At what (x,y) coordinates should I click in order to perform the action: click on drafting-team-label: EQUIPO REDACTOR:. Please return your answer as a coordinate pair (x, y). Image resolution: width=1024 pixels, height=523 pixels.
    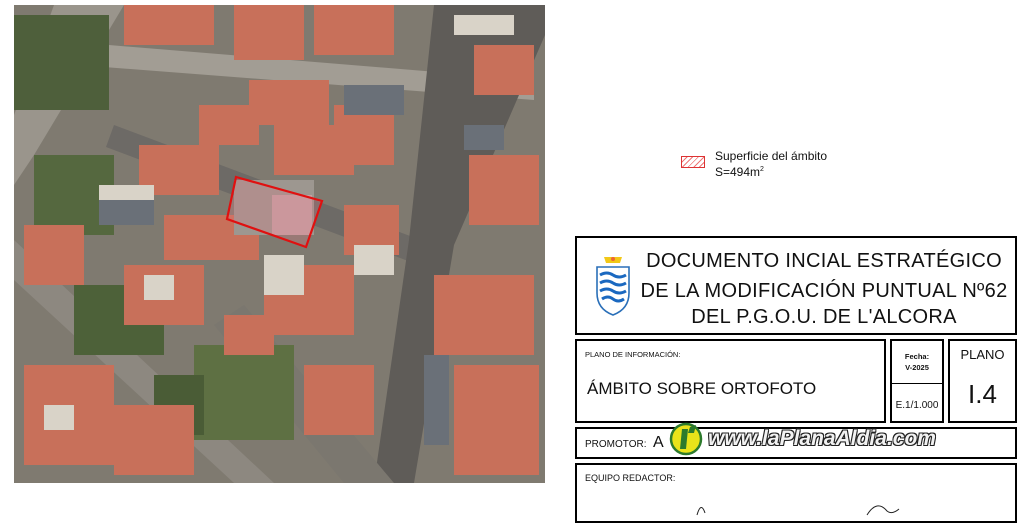
    Looking at the image, I should click on (630, 478).